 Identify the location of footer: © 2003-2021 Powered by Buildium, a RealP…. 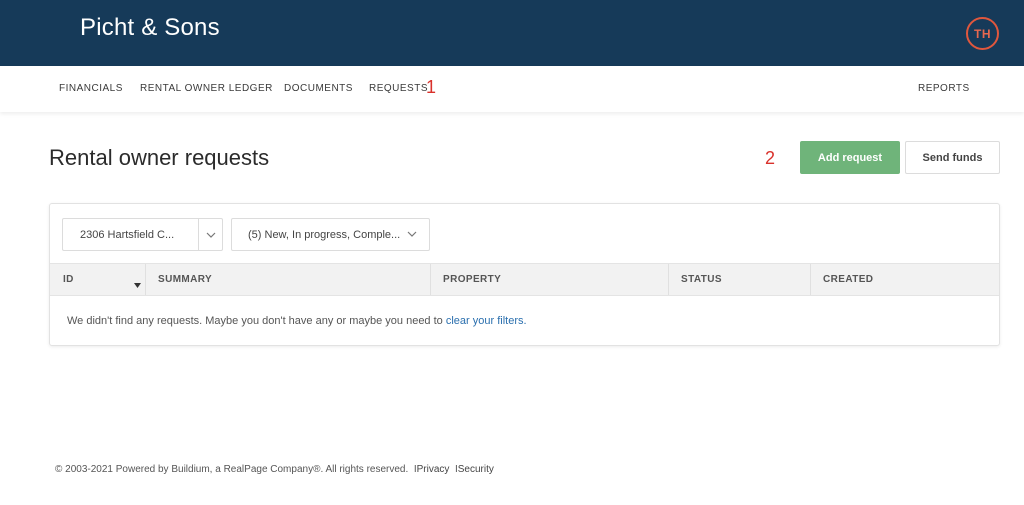
(274, 469).